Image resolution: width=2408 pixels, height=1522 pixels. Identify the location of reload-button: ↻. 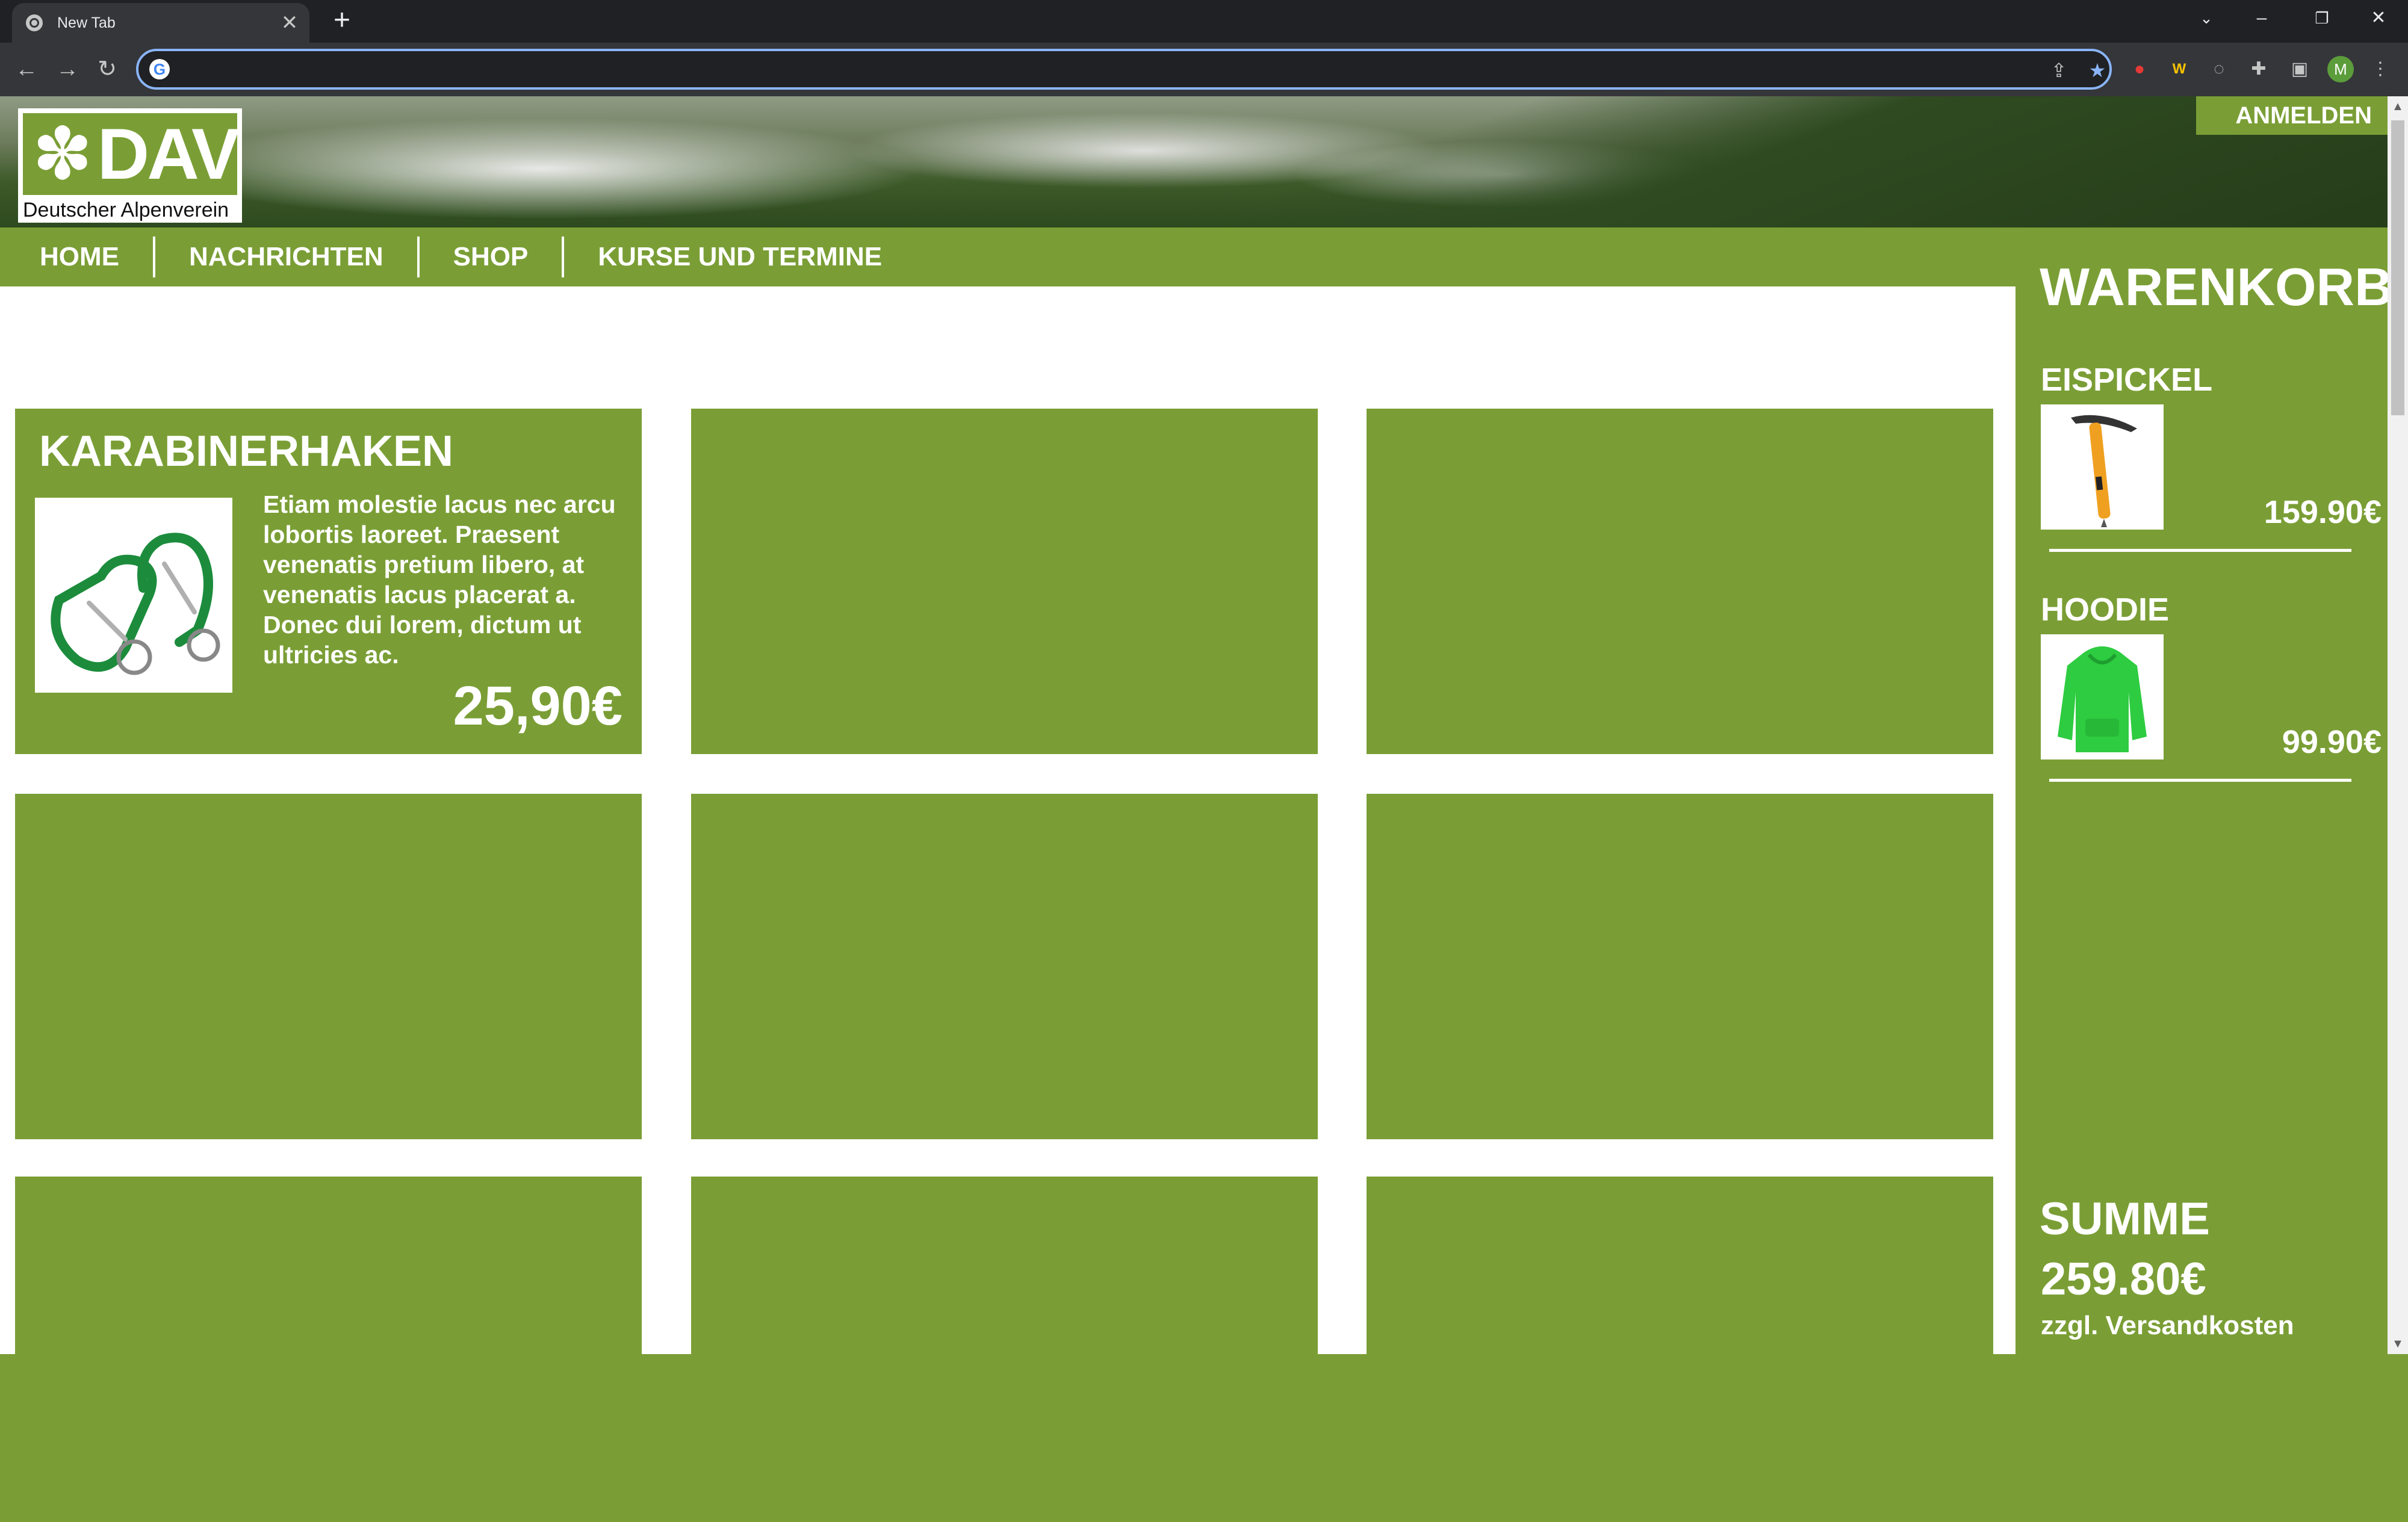
(107, 69).